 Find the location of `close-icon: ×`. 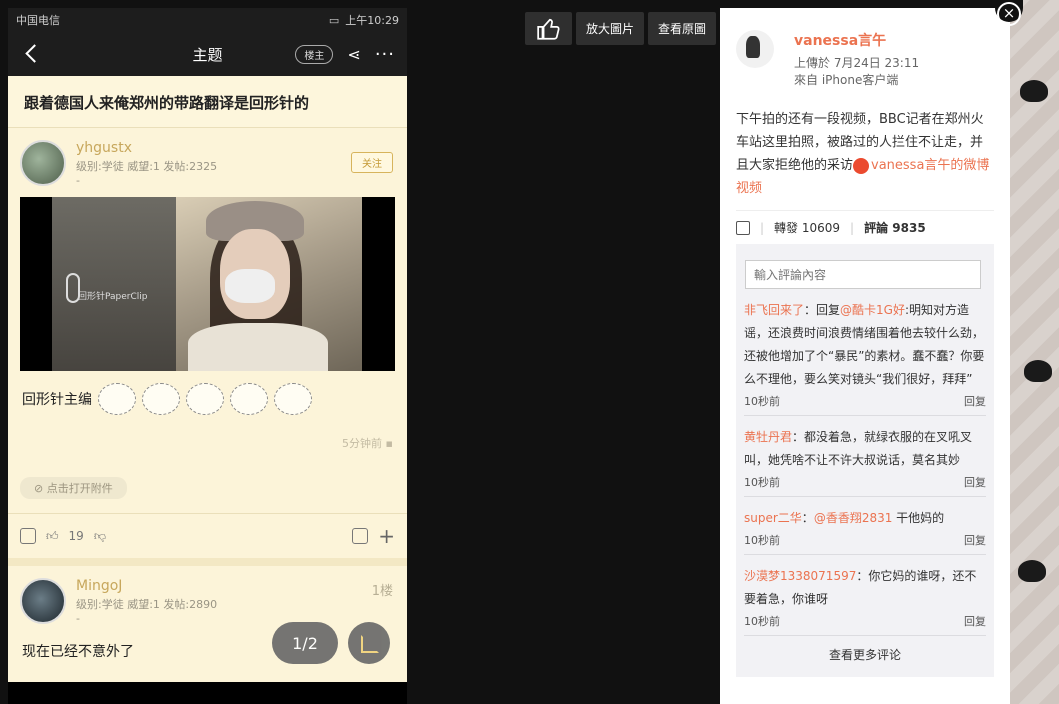

close-icon: × is located at coordinates (1009, 14).